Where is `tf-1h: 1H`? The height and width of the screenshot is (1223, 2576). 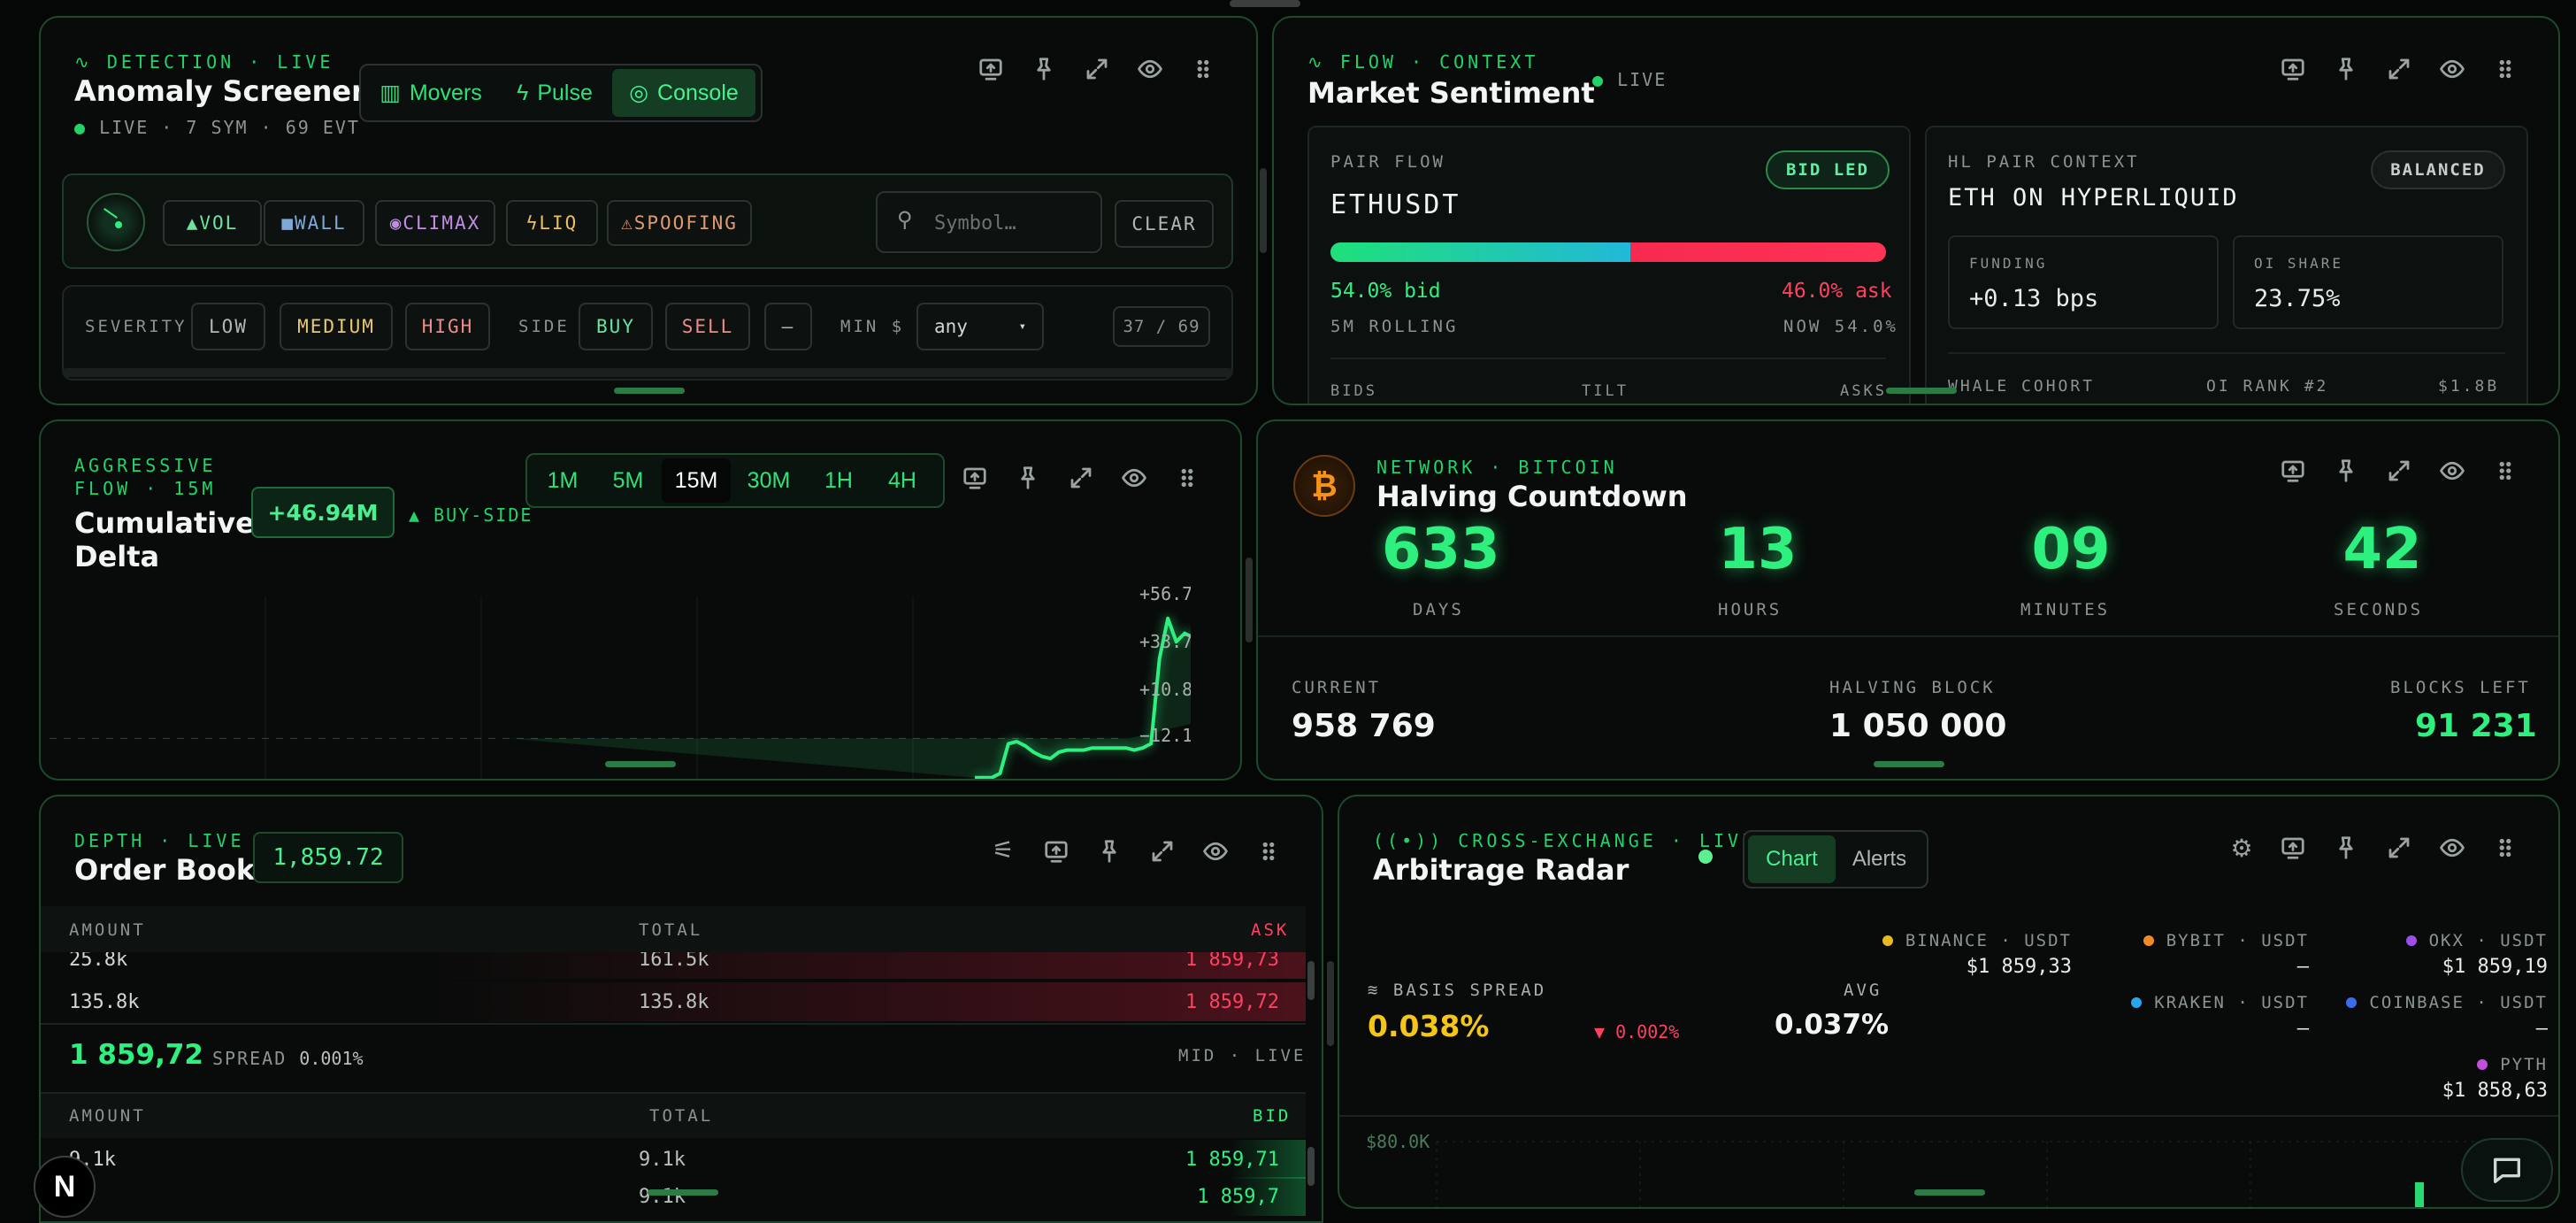
tf-1h: 1H is located at coordinates (838, 480).